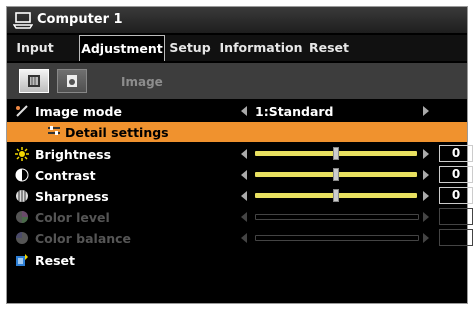 The height and width of the screenshot is (310, 474). What do you see at coordinates (22, 175) in the screenshot?
I see `contrast-icon` at bounding box center [22, 175].